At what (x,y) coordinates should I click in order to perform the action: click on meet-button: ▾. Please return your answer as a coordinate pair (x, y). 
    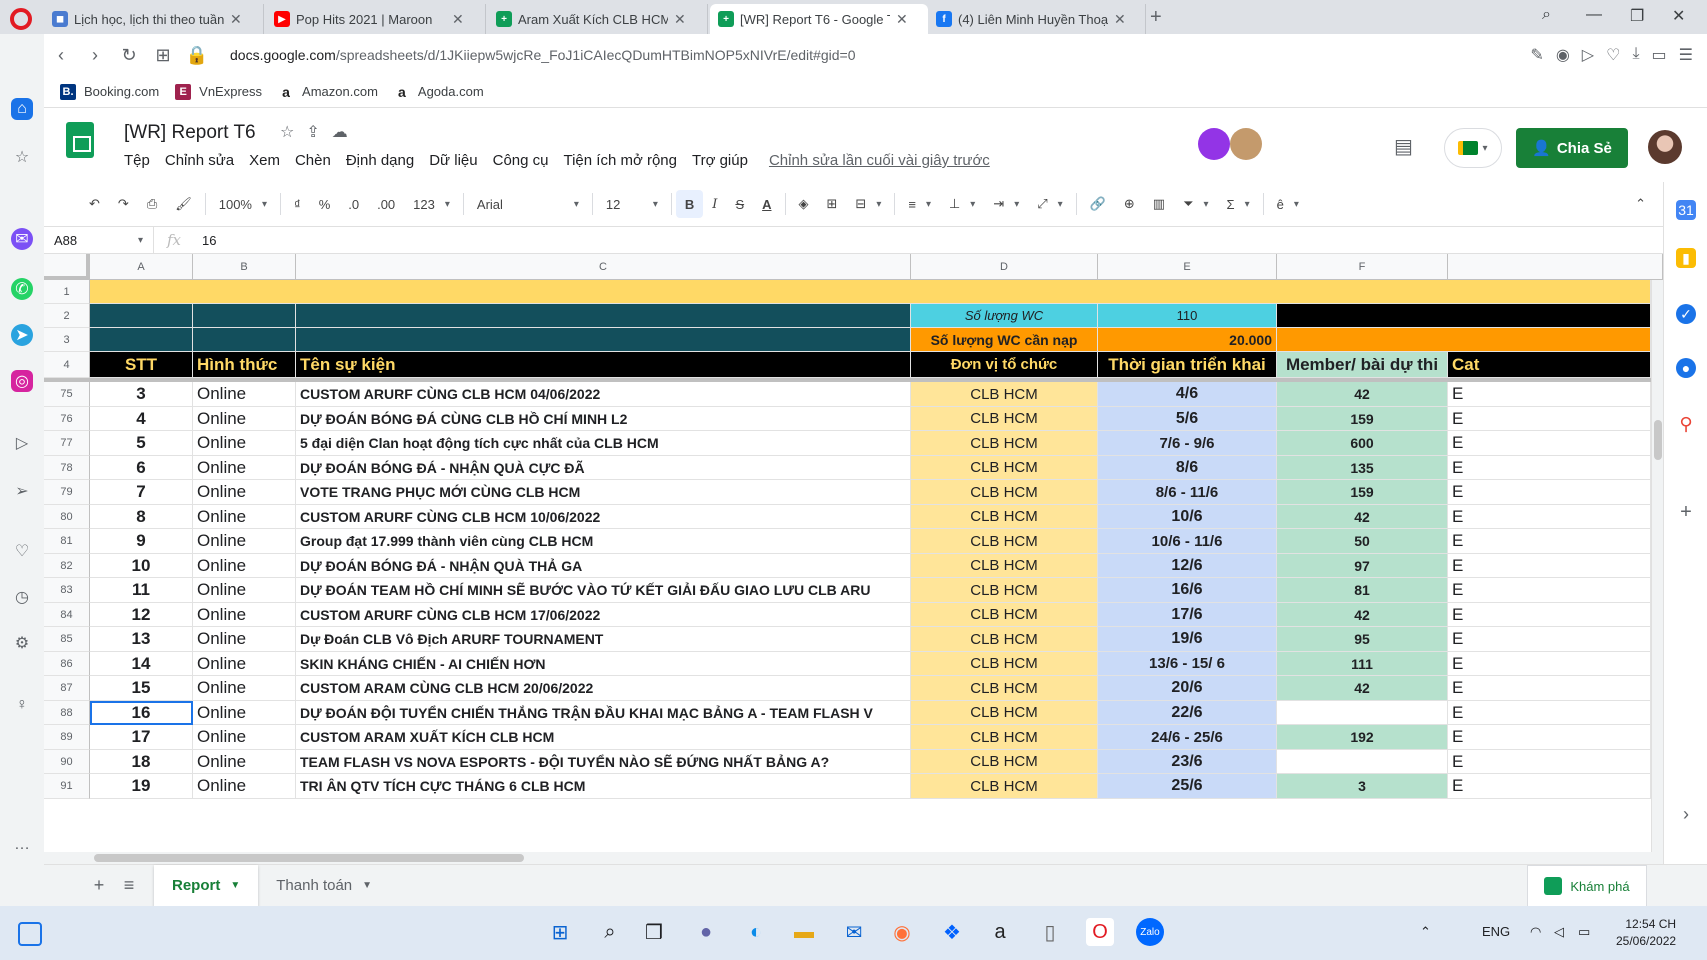
    Looking at the image, I should click on (1473, 148).